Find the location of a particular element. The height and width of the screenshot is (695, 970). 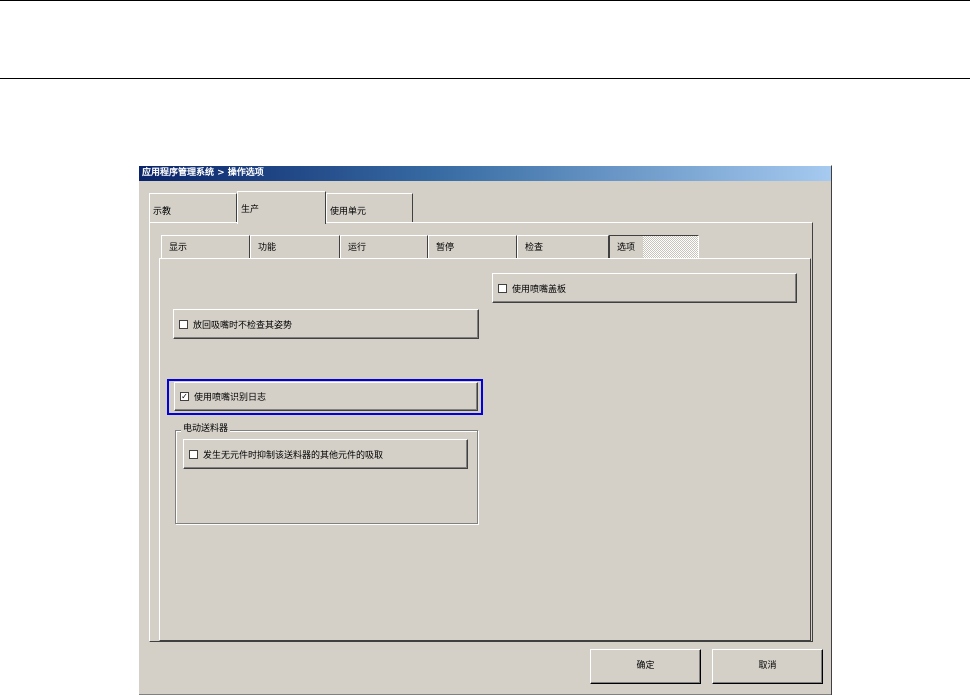

use-traceability-log-label: 使用喷嘴识别日志 is located at coordinates (230, 398).